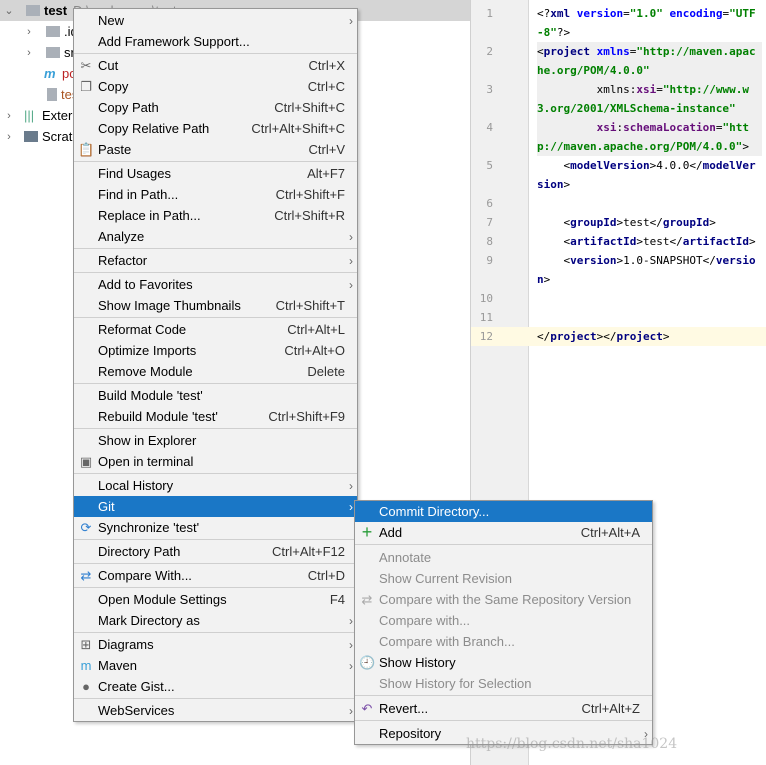 This screenshot has width=766, height=765. What do you see at coordinates (618, 241) in the screenshot?
I see `code-line: 8 <artifactId>test</artifactId>` at bounding box center [618, 241].